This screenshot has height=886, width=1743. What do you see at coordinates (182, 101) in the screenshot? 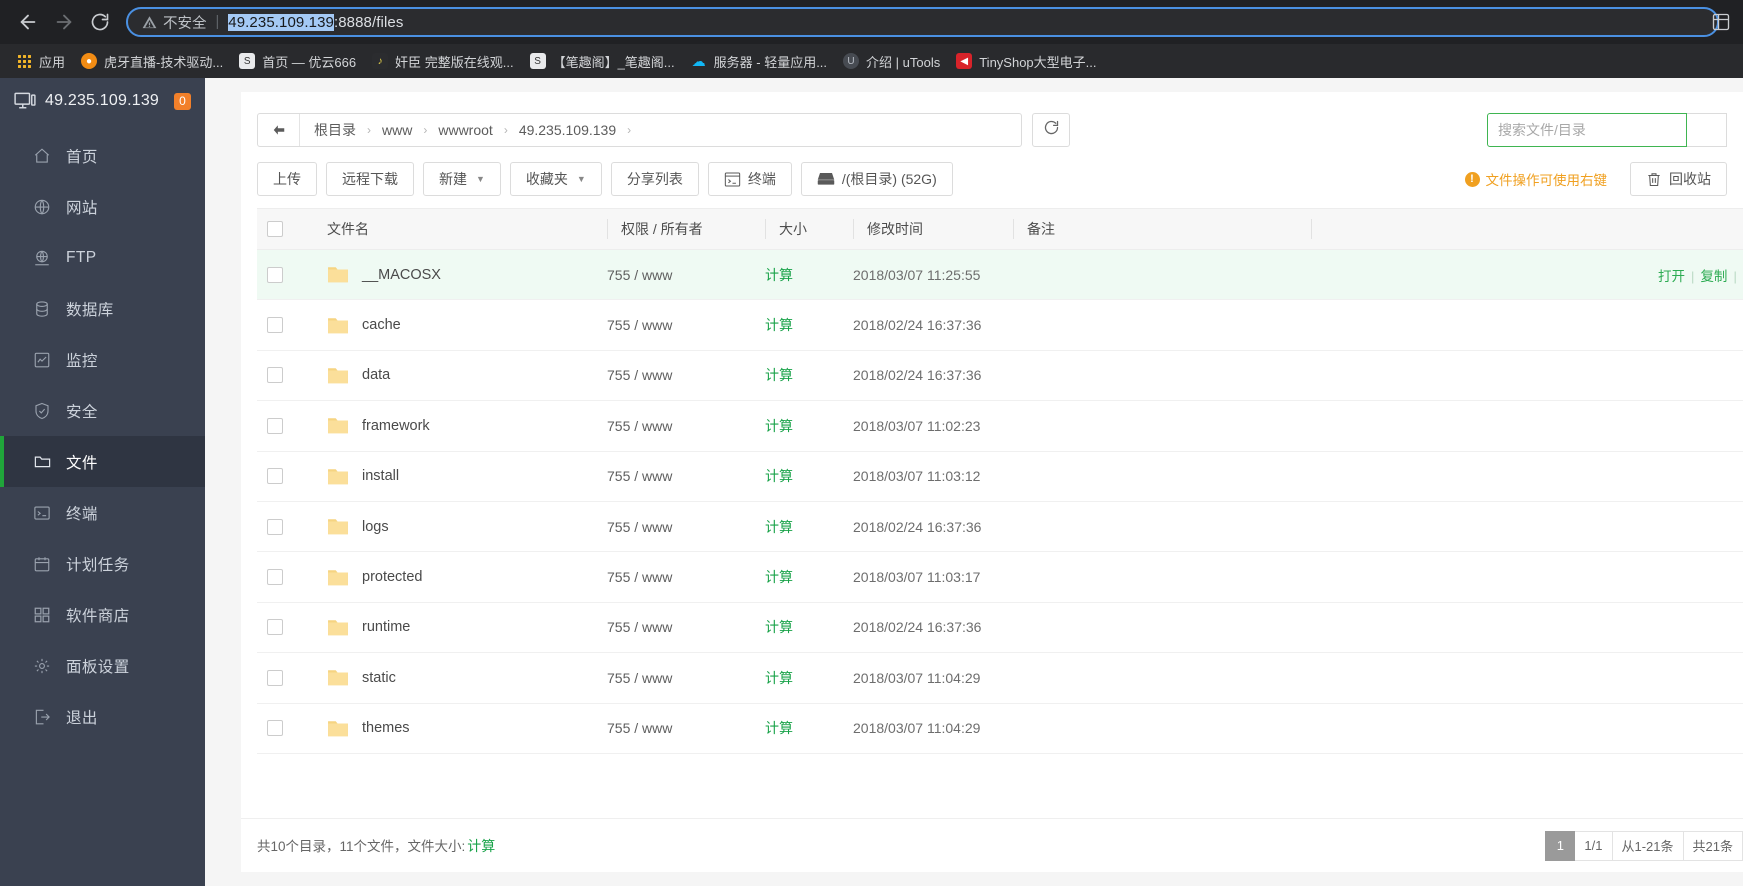
I see `notification-badge: 0` at bounding box center [182, 101].